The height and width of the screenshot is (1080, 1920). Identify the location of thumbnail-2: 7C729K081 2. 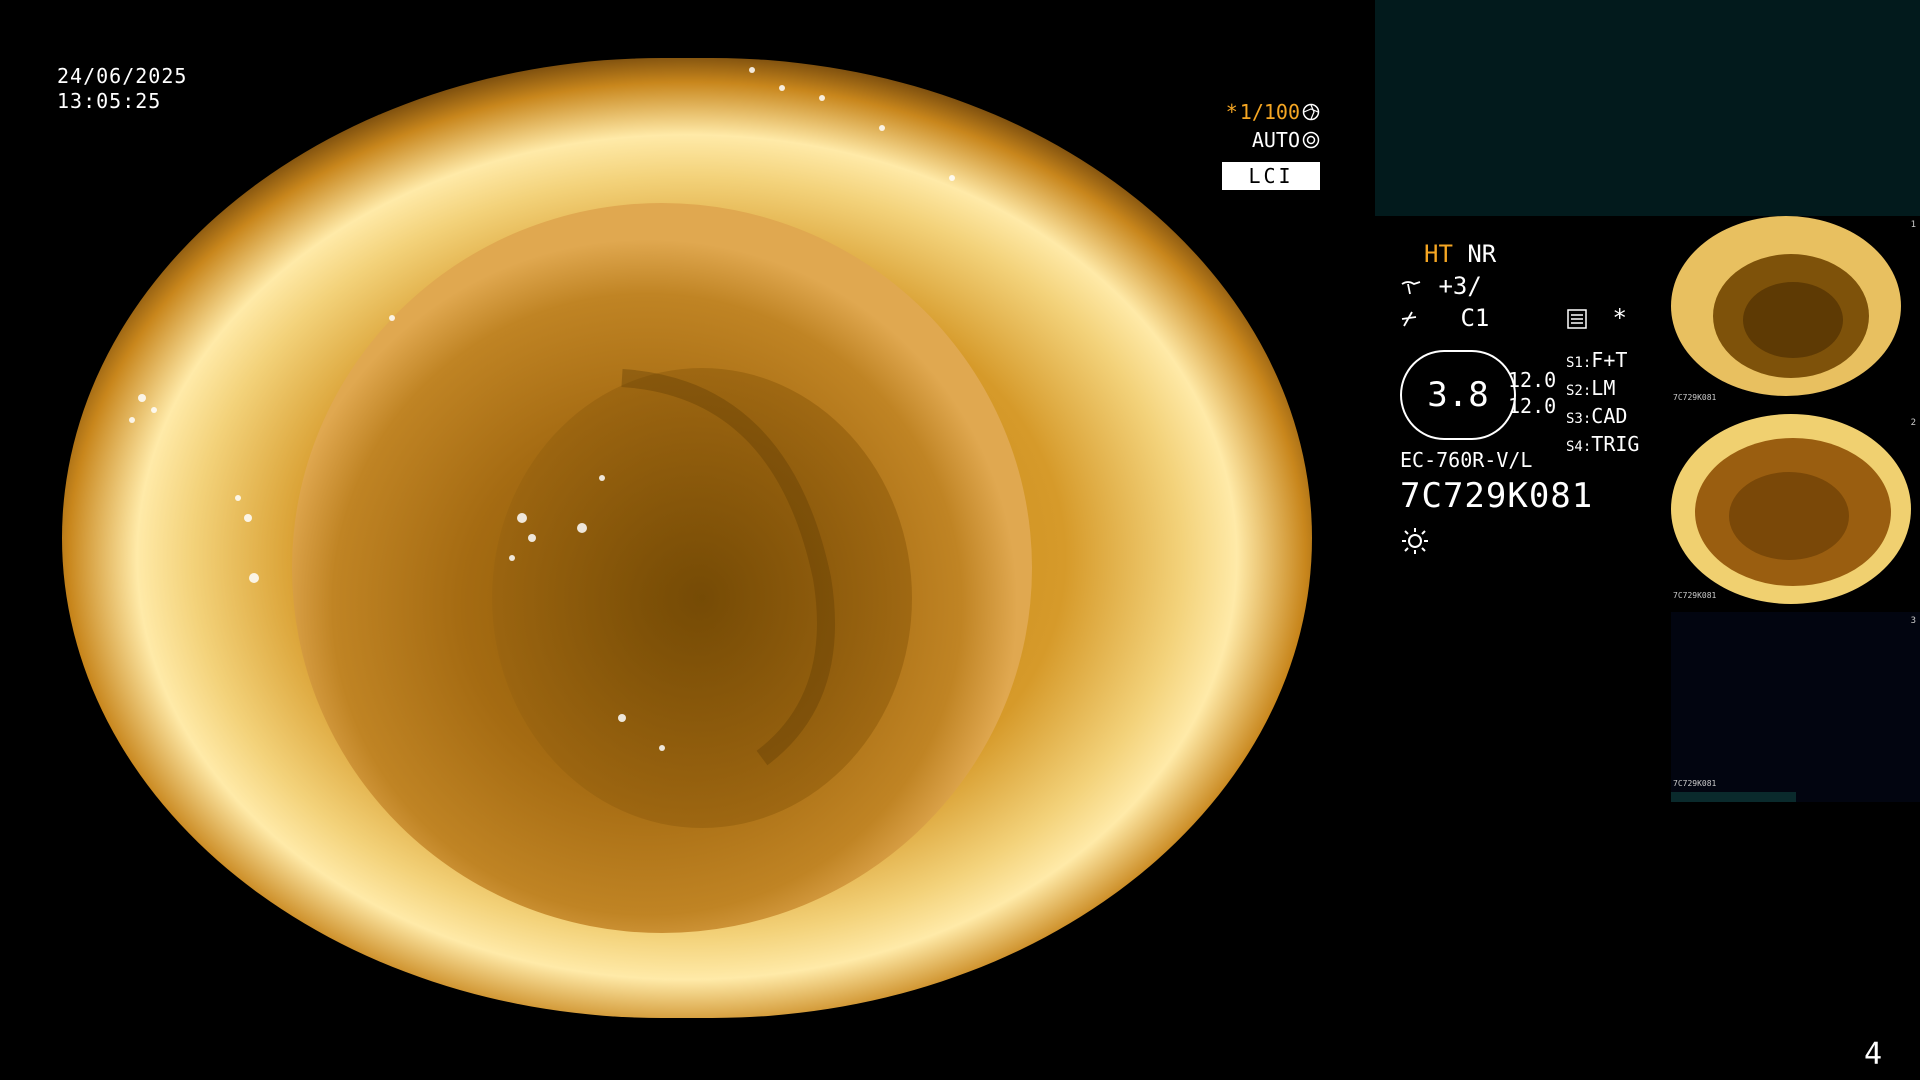
(1795, 509).